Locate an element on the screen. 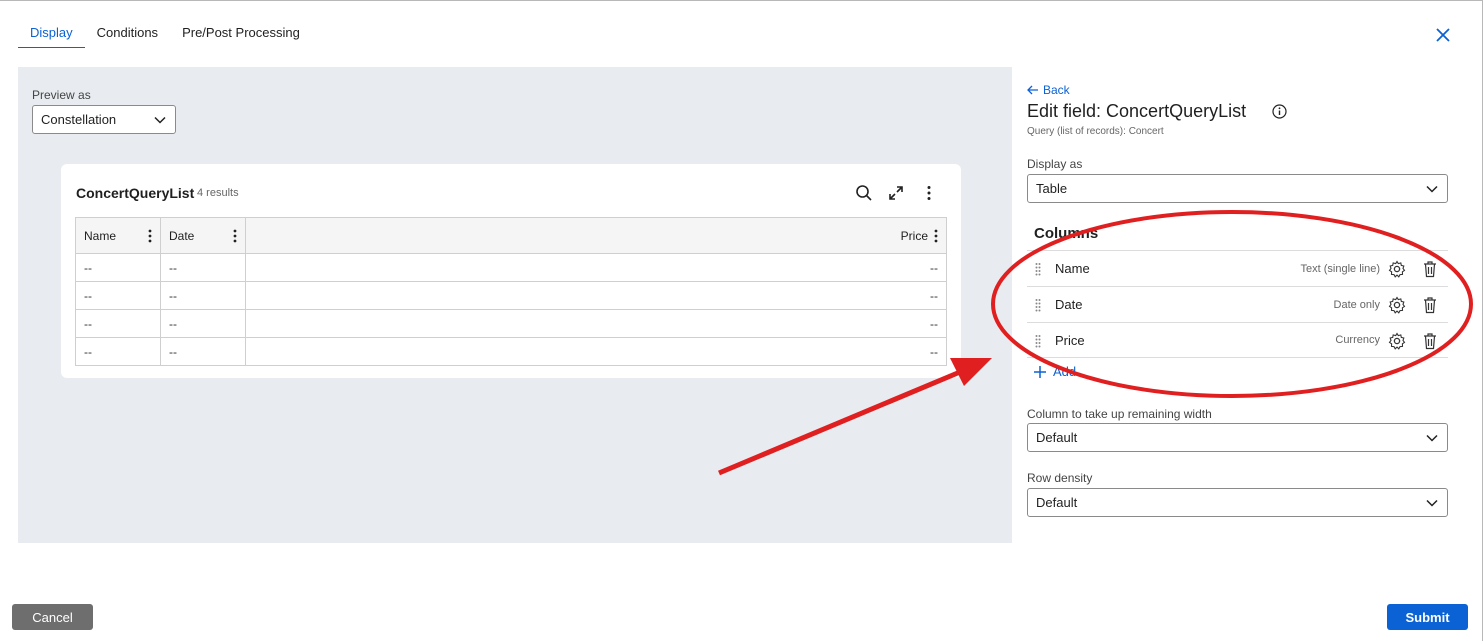 The width and height of the screenshot is (1483, 641). tab-bar: Display Conditions Pre/Post Processing is located at coordinates (165, 35).